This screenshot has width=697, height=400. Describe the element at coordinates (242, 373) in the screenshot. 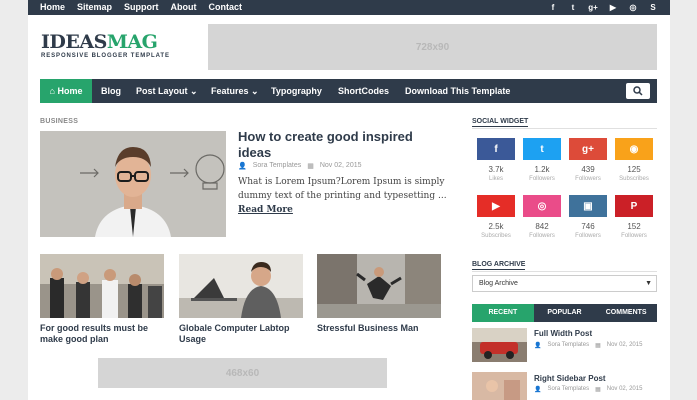

I see `ad-banner-bottom: 468x60` at that location.